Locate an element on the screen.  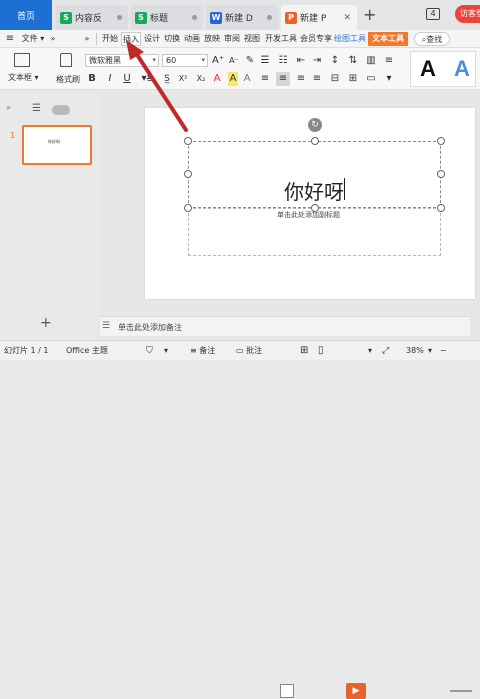
notes-button: ≡ 备注 is located at coordinates (202, 351).